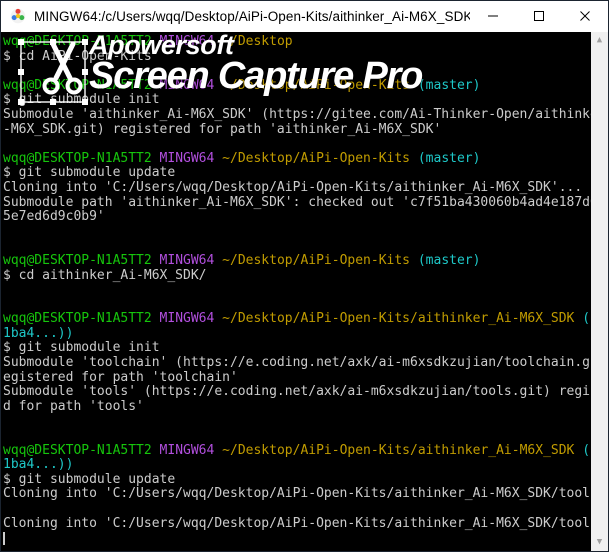 The height and width of the screenshot is (552, 609). What do you see at coordinates (120, 377) in the screenshot?
I see `output-text: egistered for path 'toolchain'` at bounding box center [120, 377].